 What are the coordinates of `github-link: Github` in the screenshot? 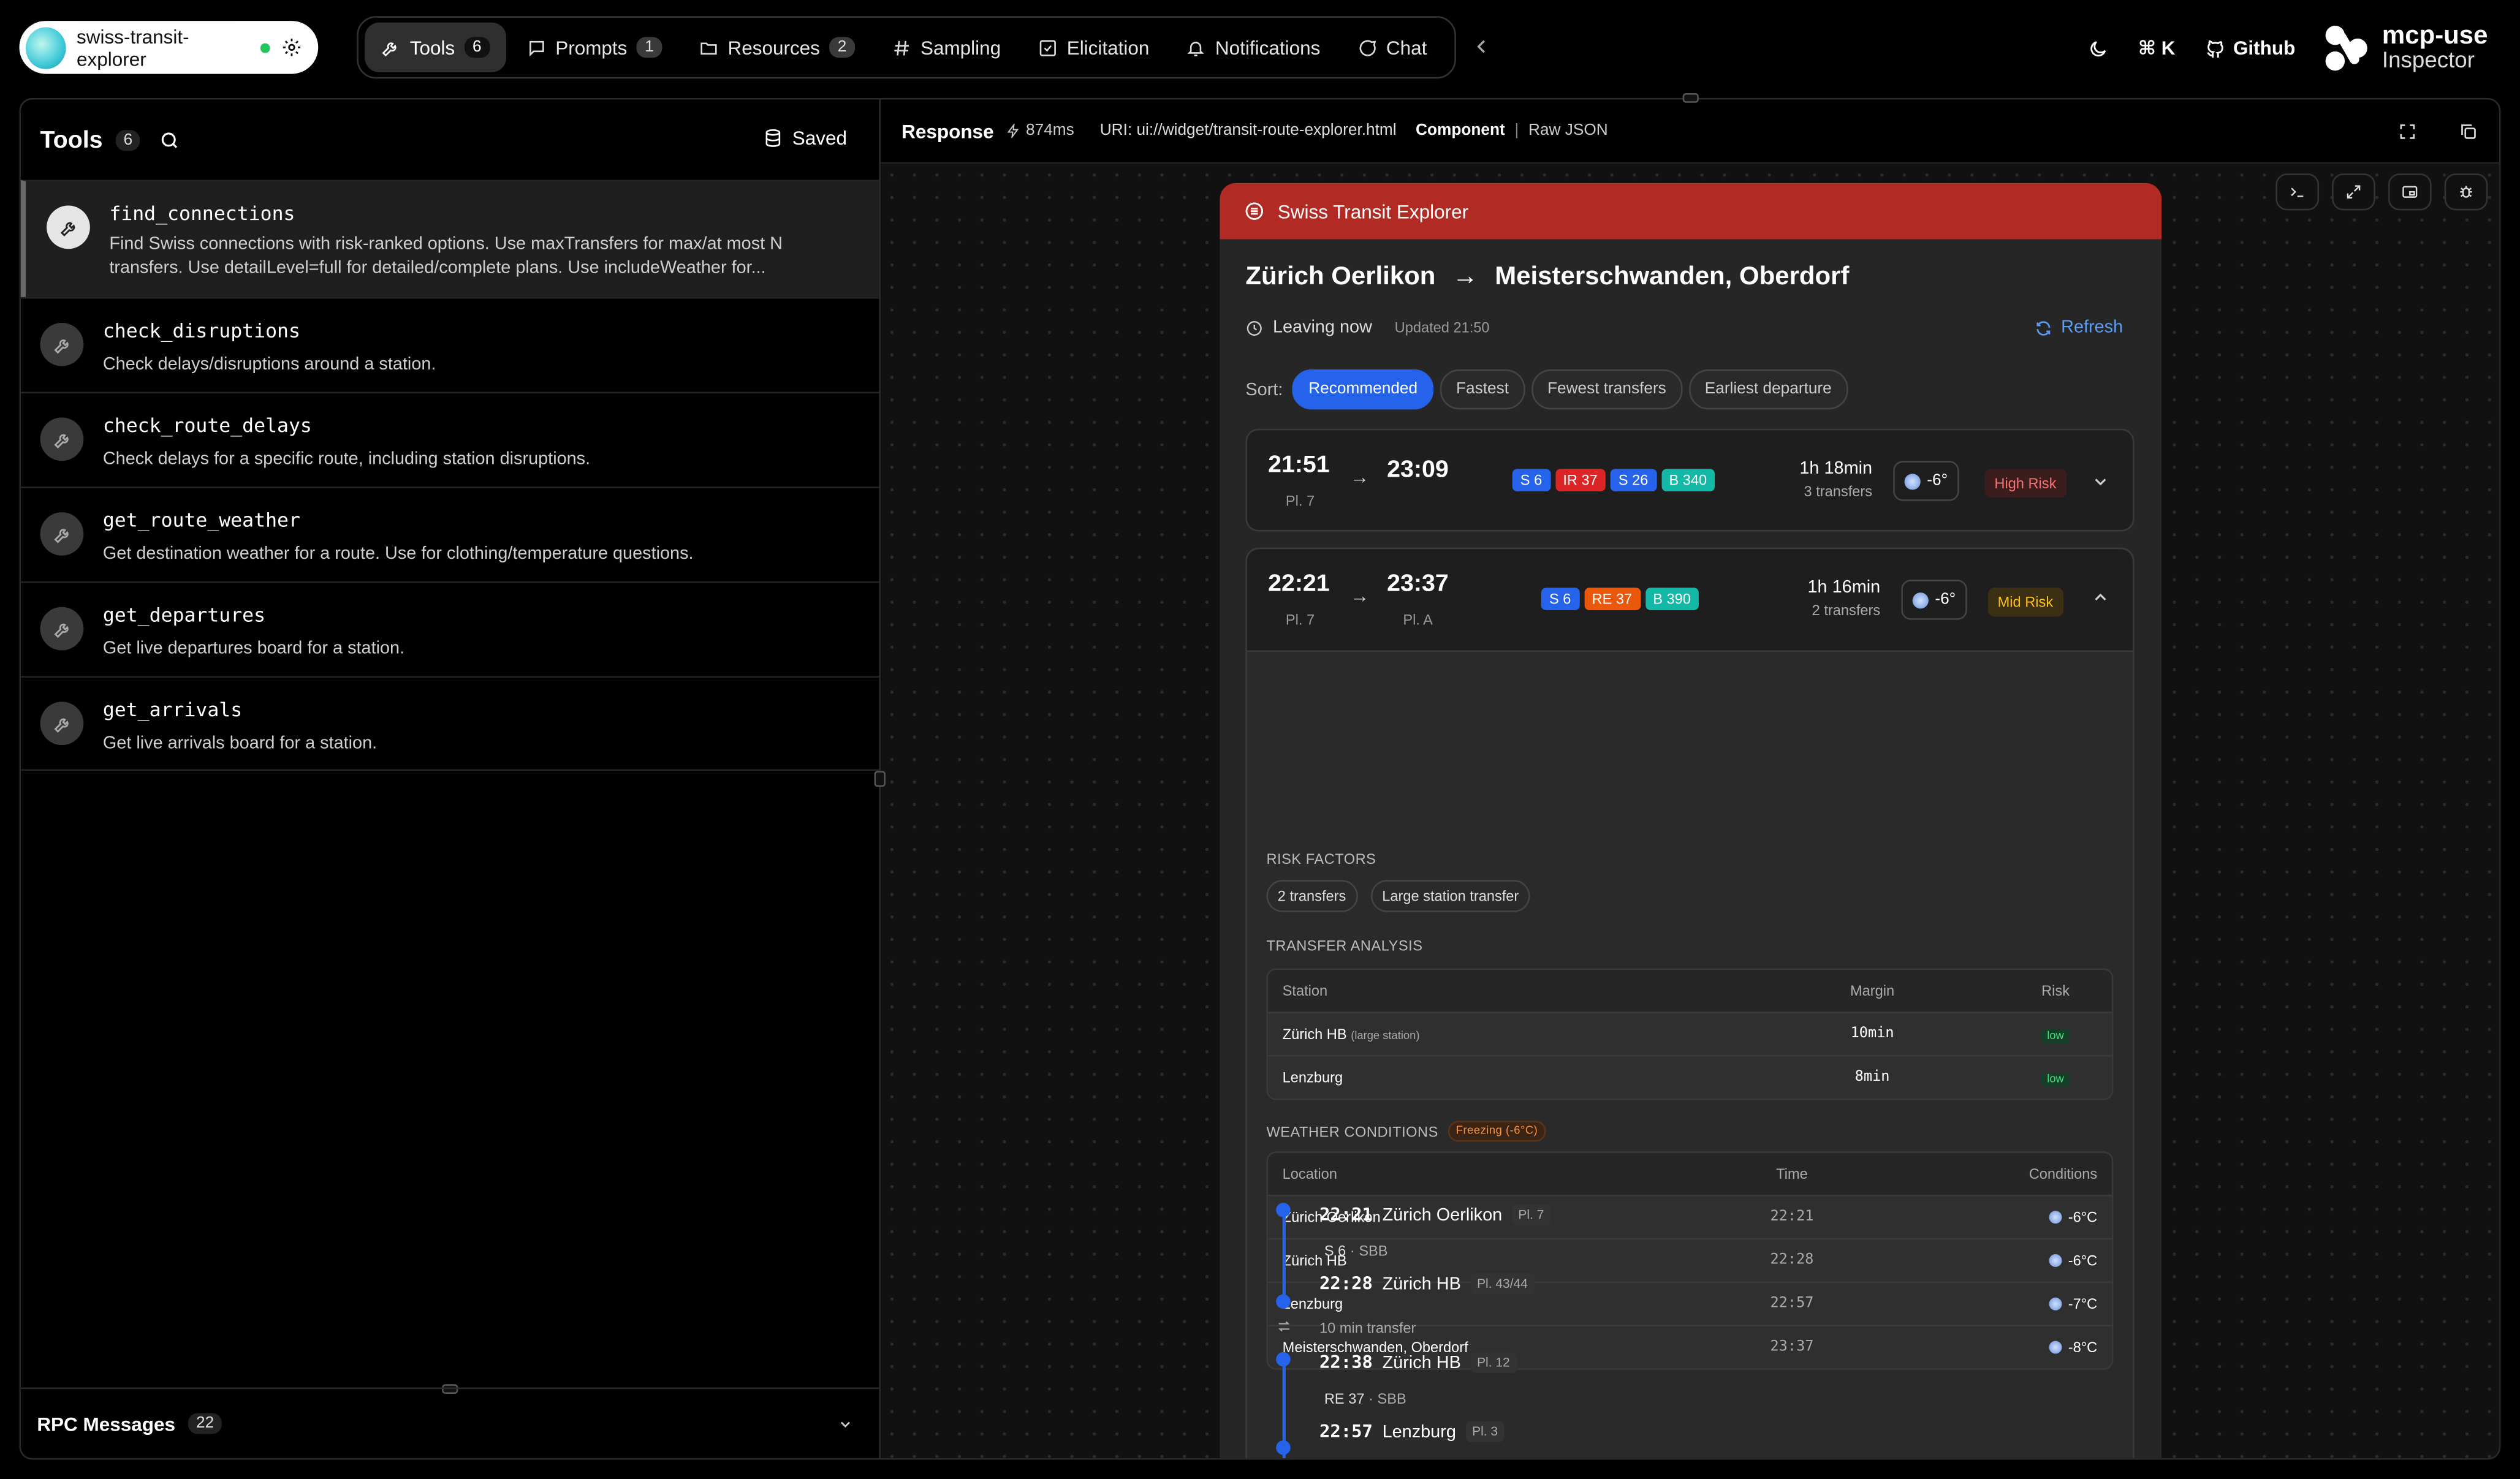 It's located at (2249, 48).